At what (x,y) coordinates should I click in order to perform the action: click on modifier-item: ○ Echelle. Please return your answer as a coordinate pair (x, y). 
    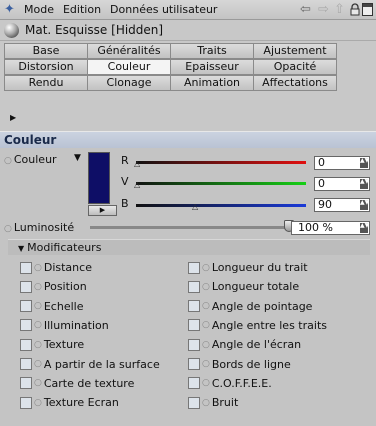
    Looking at the image, I should click on (51, 306).